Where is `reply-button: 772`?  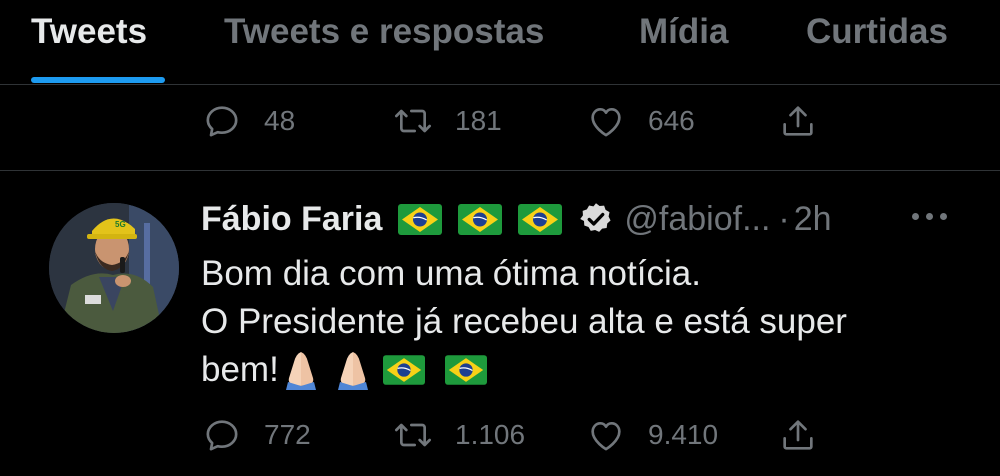 reply-button: 772 is located at coordinates (256, 435).